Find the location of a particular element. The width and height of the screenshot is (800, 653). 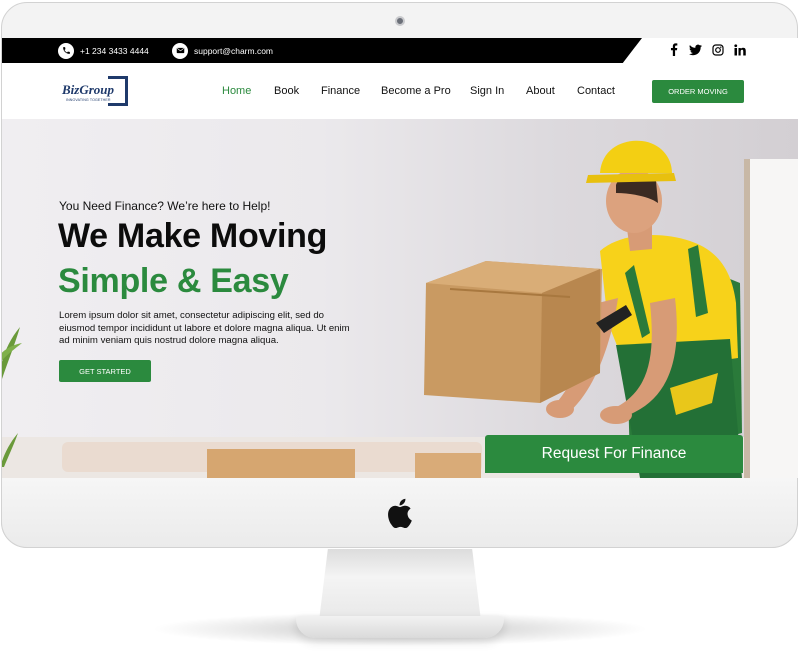

nav-item-become-a-pro: Become a Pro is located at coordinates (416, 91).